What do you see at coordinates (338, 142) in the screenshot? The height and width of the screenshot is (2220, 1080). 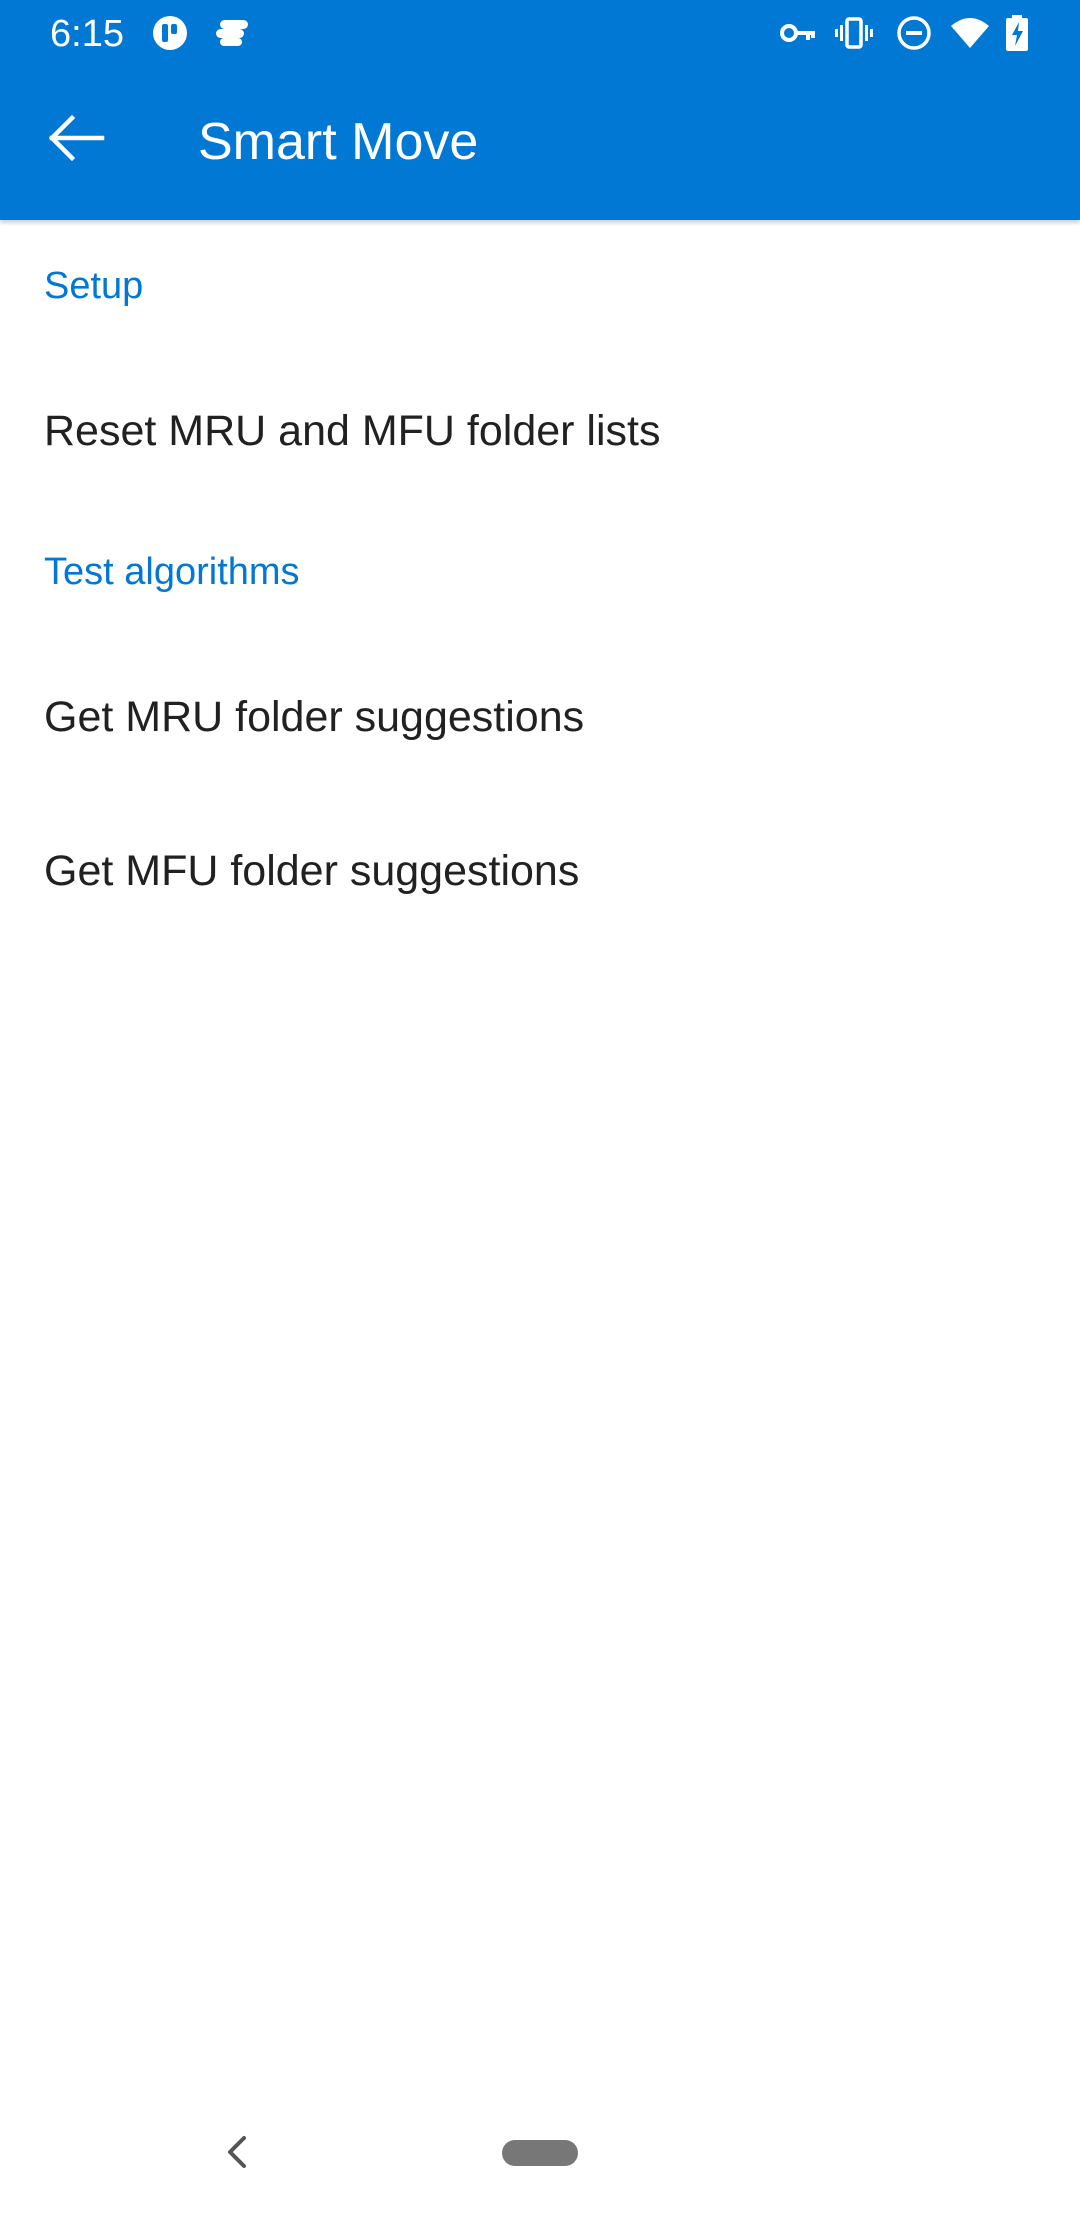 I see `page-title: Smart Move` at bounding box center [338, 142].